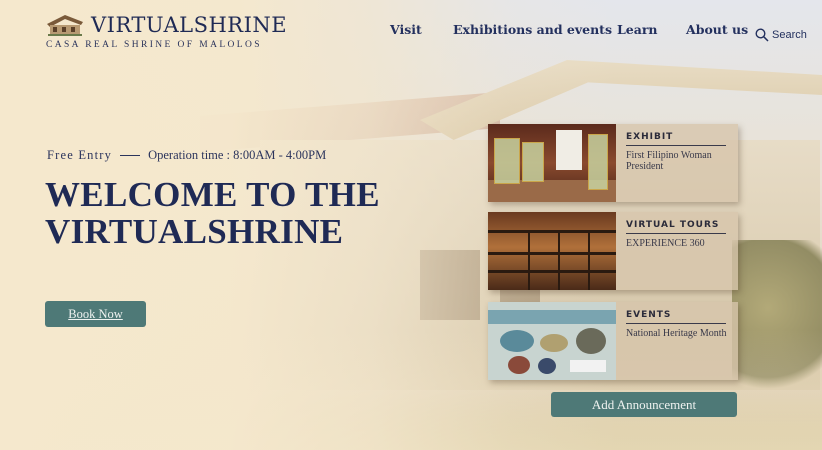  I want to click on logo-subtitle: CASA REAL SHRINE OF MALOLOS, so click(154, 45).